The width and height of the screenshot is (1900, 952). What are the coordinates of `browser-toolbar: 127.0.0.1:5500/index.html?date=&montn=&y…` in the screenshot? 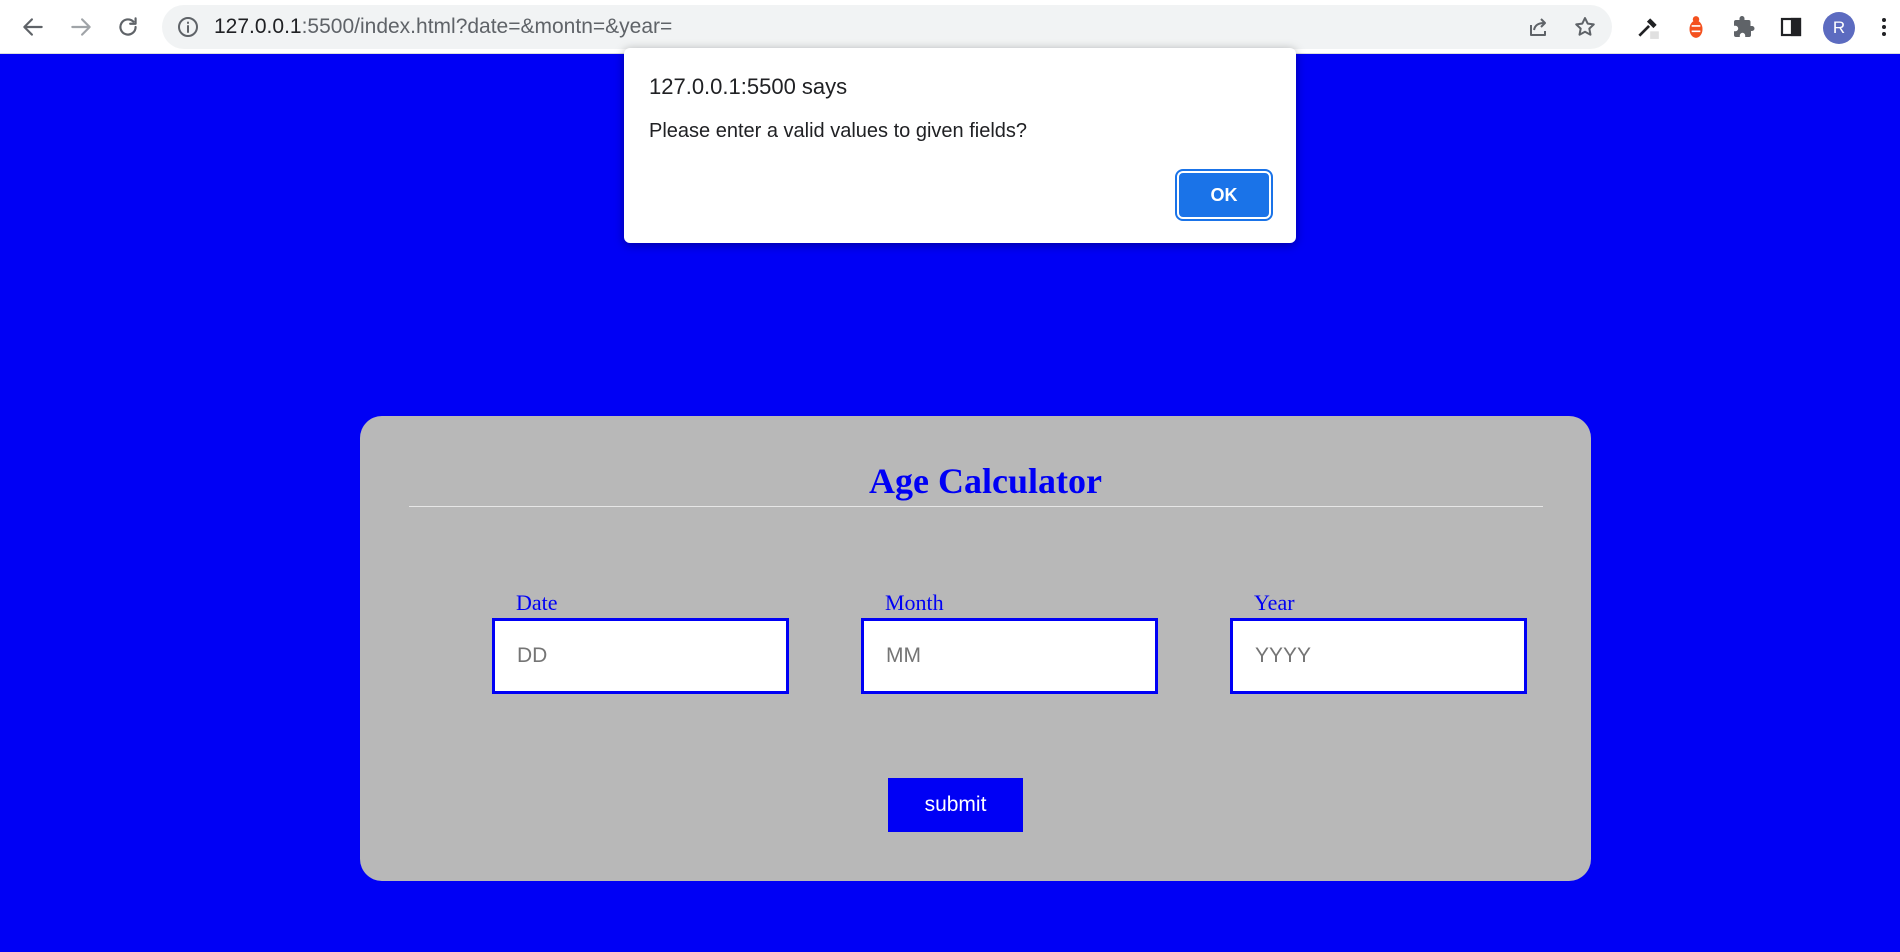 It's located at (950, 27).